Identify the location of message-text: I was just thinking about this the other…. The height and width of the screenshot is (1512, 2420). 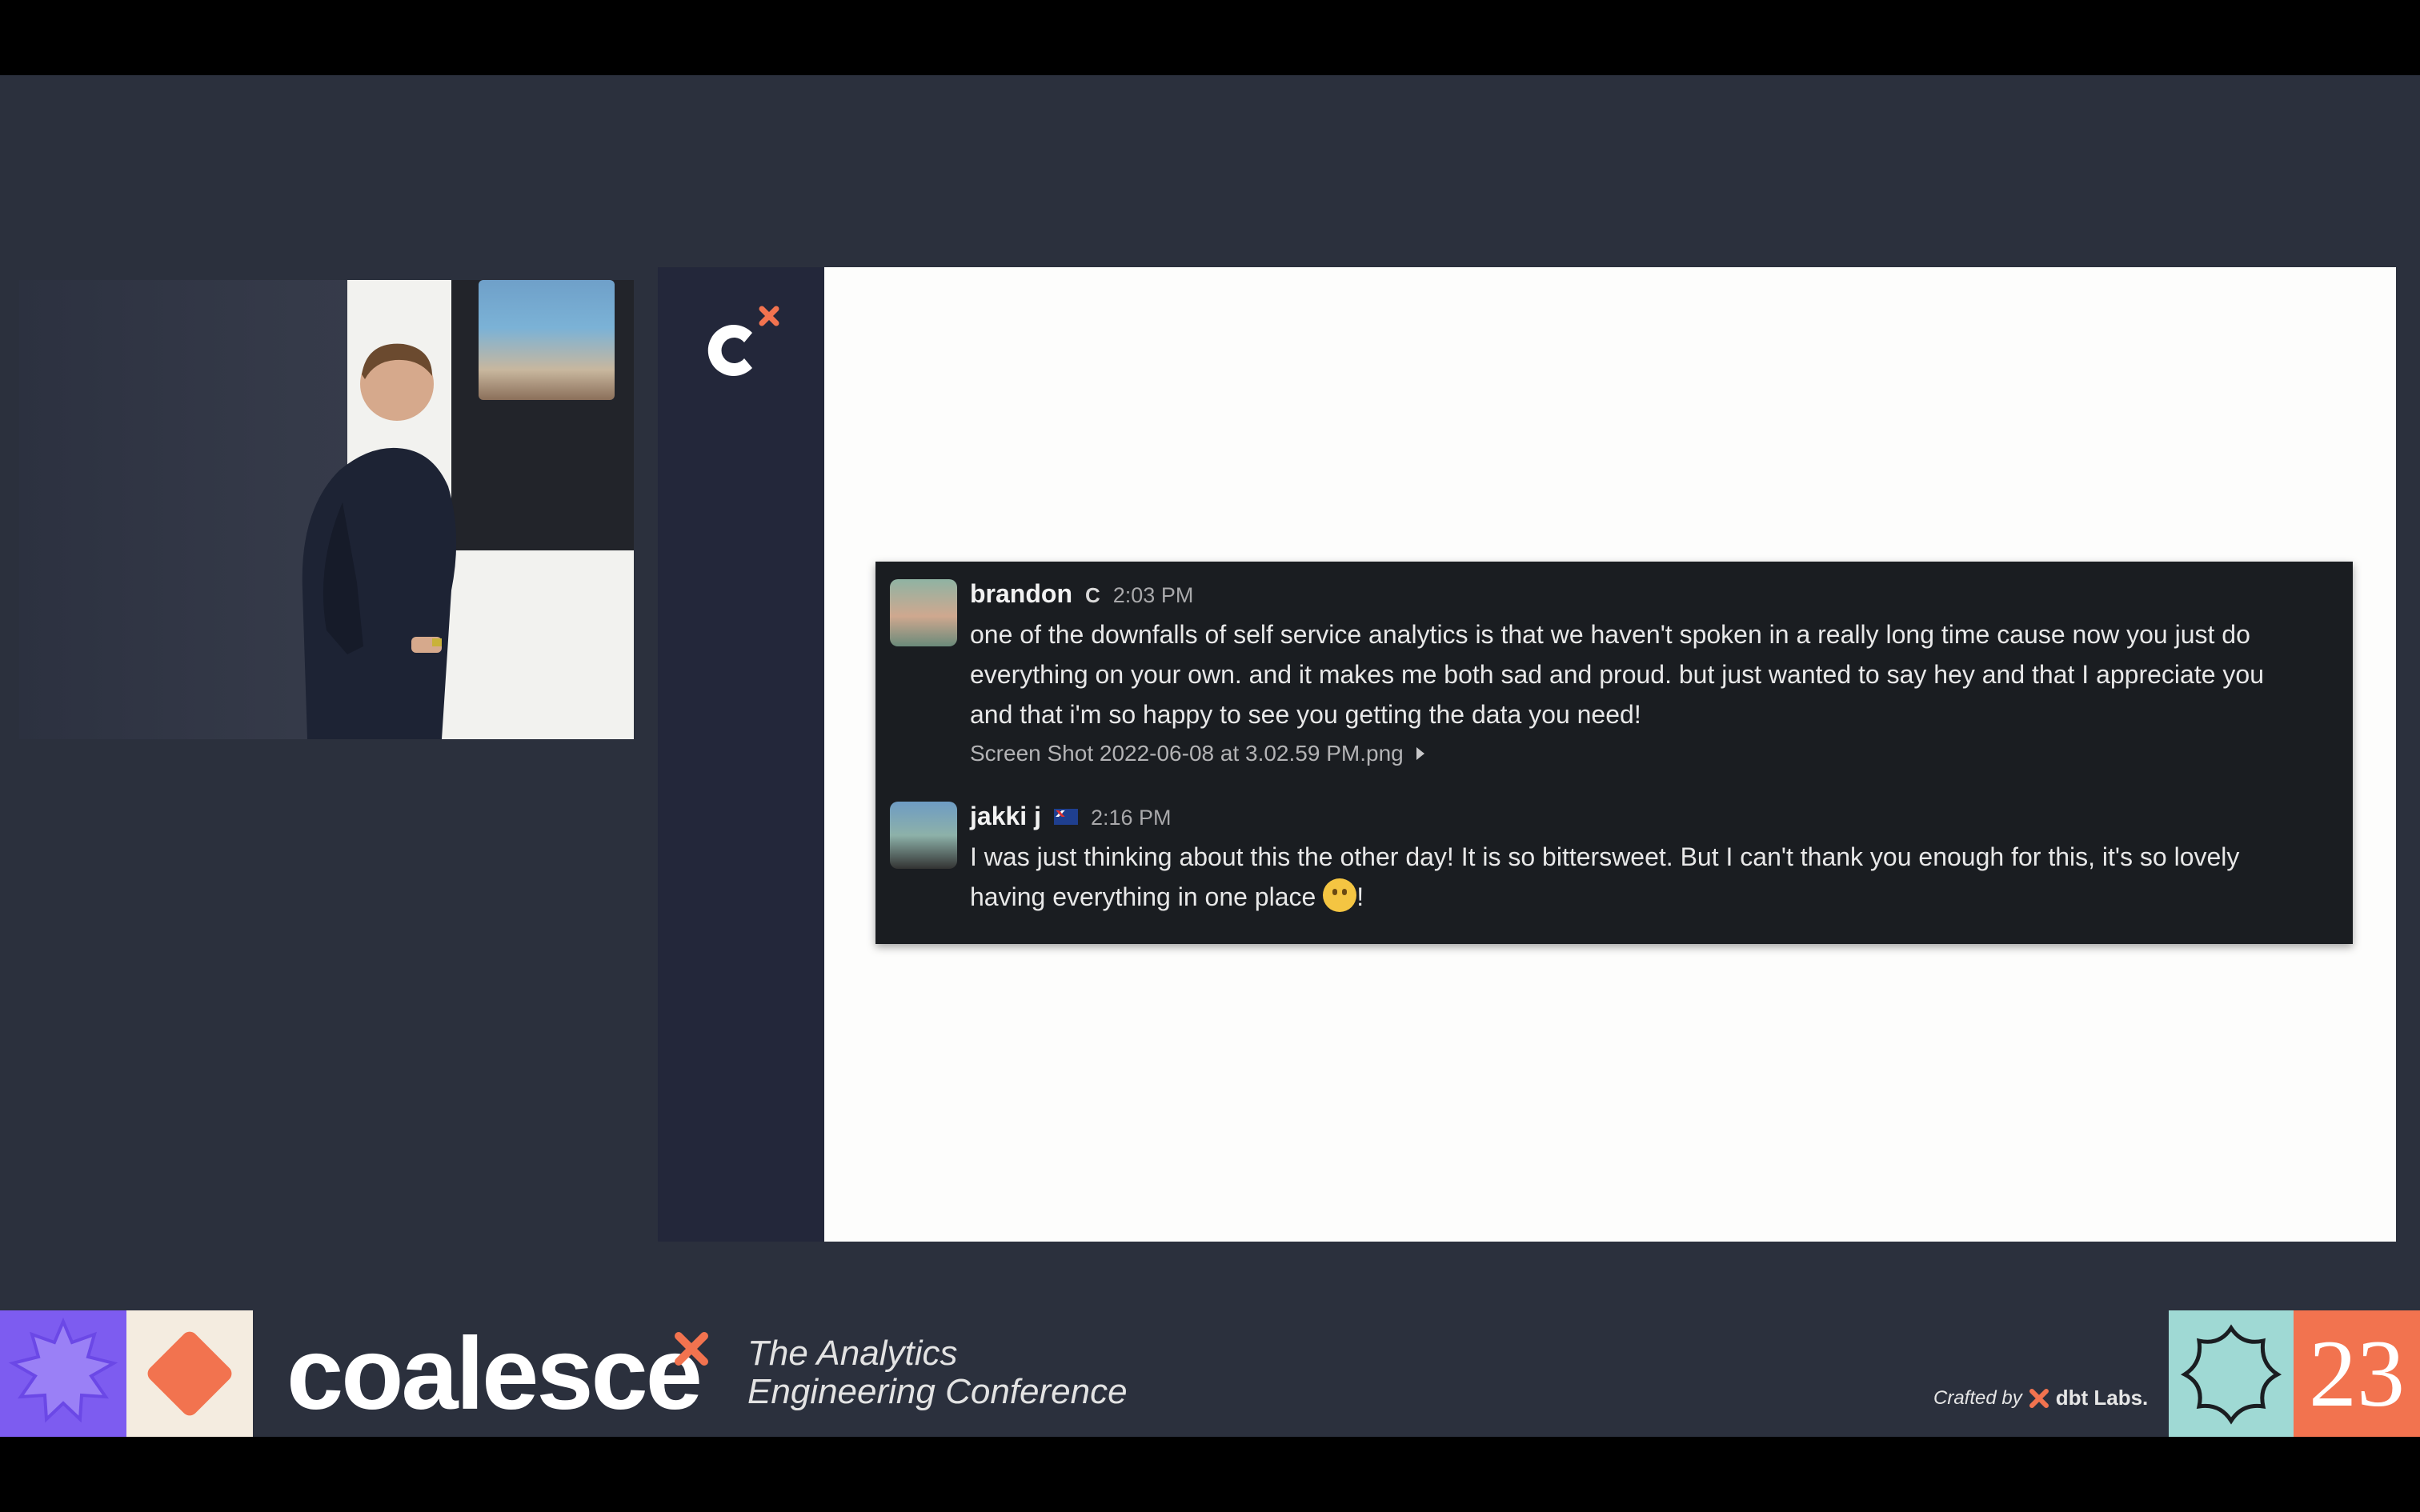
(1650, 877).